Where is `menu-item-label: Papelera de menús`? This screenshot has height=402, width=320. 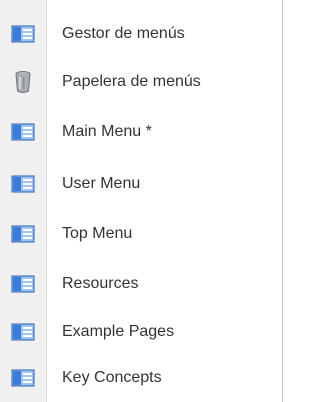
menu-item-label: Papelera de menús is located at coordinates (131, 81).